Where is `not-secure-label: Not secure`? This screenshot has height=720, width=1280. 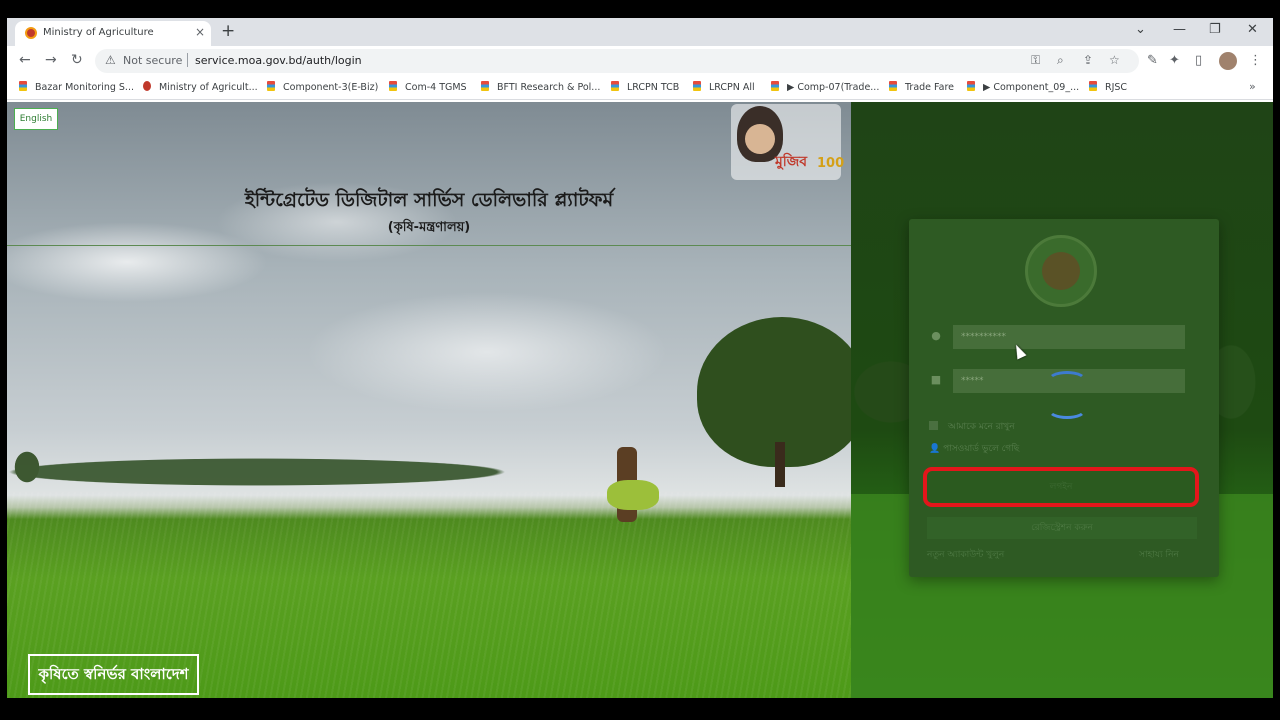 not-secure-label: Not secure is located at coordinates (153, 60).